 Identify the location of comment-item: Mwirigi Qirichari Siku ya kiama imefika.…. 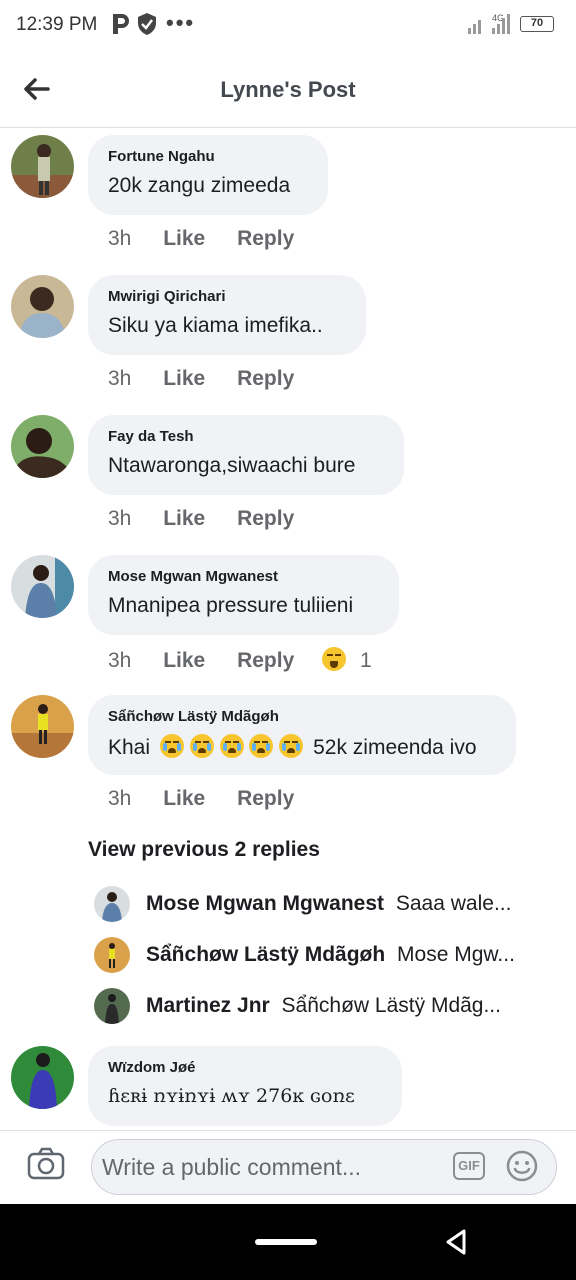
(288, 345).